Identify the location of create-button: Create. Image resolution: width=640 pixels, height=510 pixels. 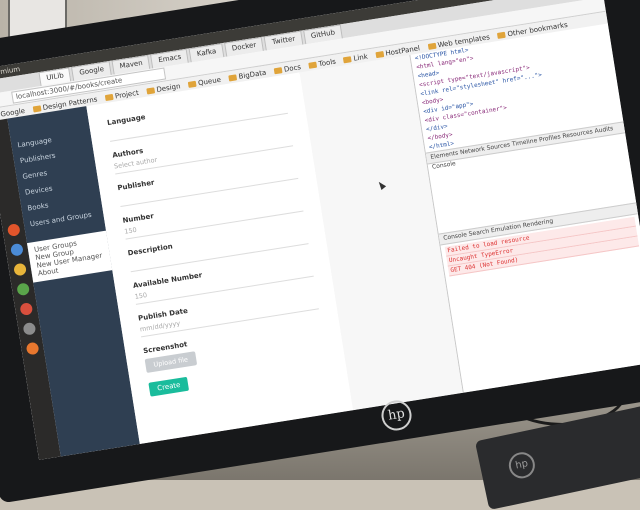
(169, 386).